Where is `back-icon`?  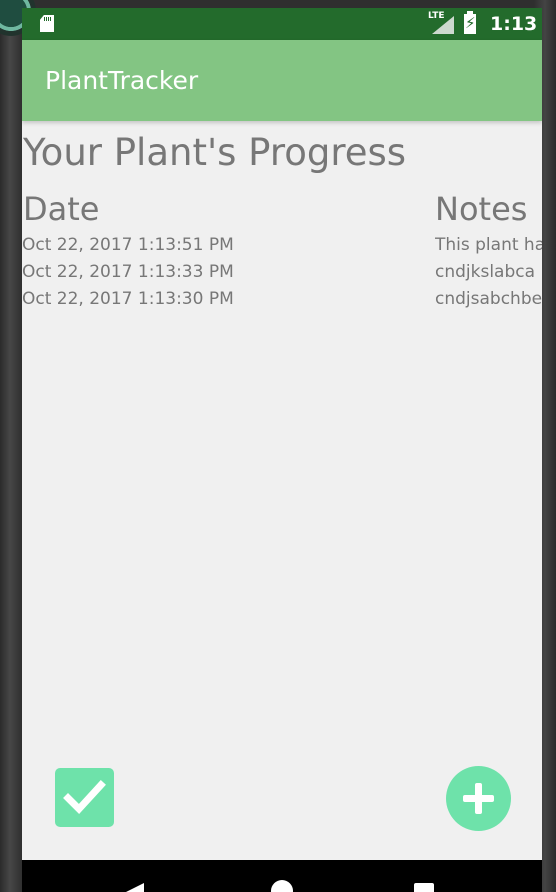
back-icon is located at coordinates (135, 887).